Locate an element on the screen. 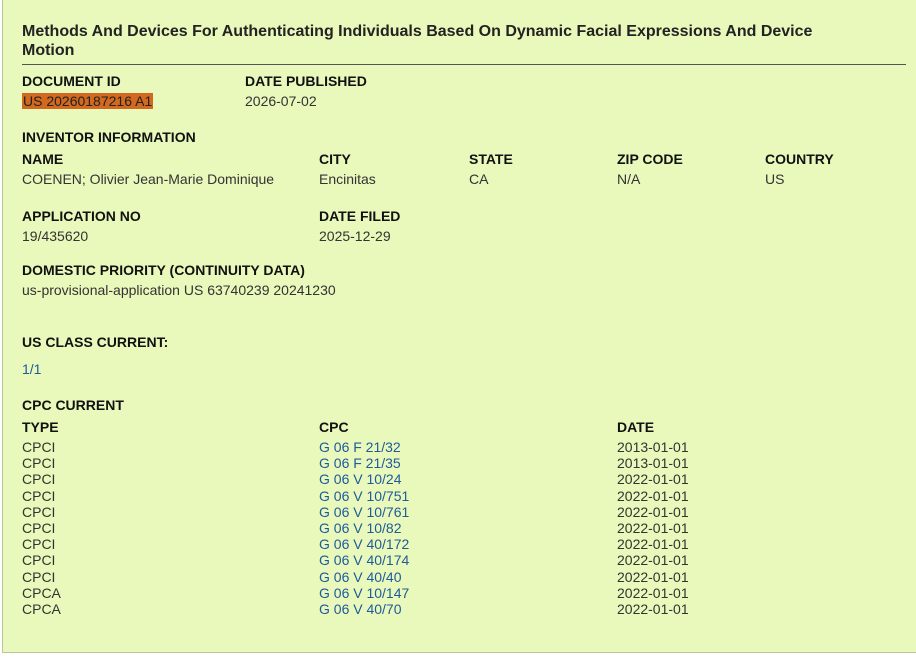 The height and width of the screenshot is (657, 916). inventor-name-label: NAME is located at coordinates (43, 159).